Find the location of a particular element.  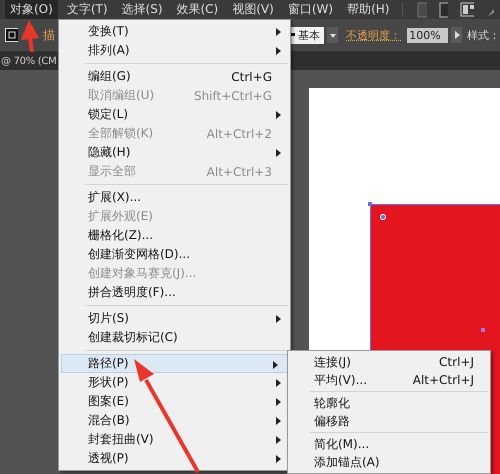

center-point-icon is located at coordinates (383, 217).